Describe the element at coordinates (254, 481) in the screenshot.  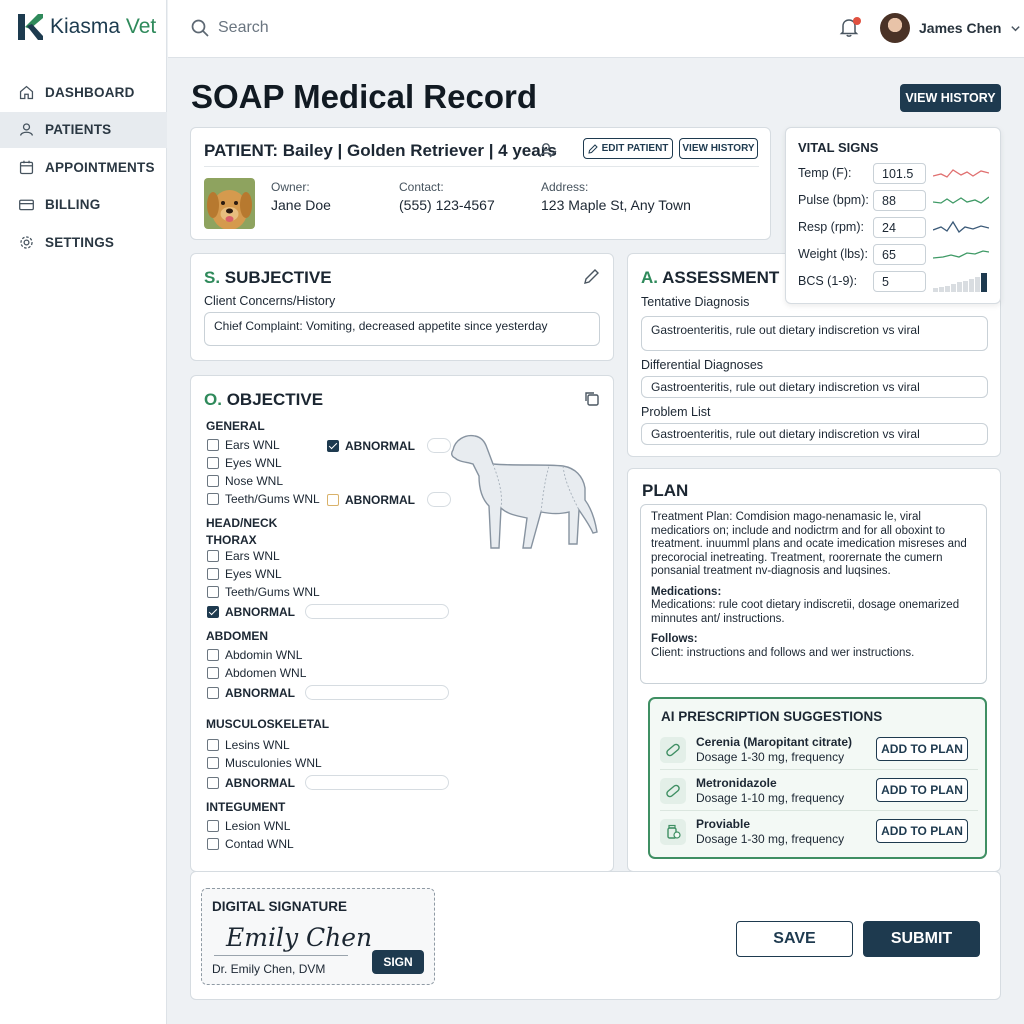
I see `checkbox-label: Nose WNL` at that location.